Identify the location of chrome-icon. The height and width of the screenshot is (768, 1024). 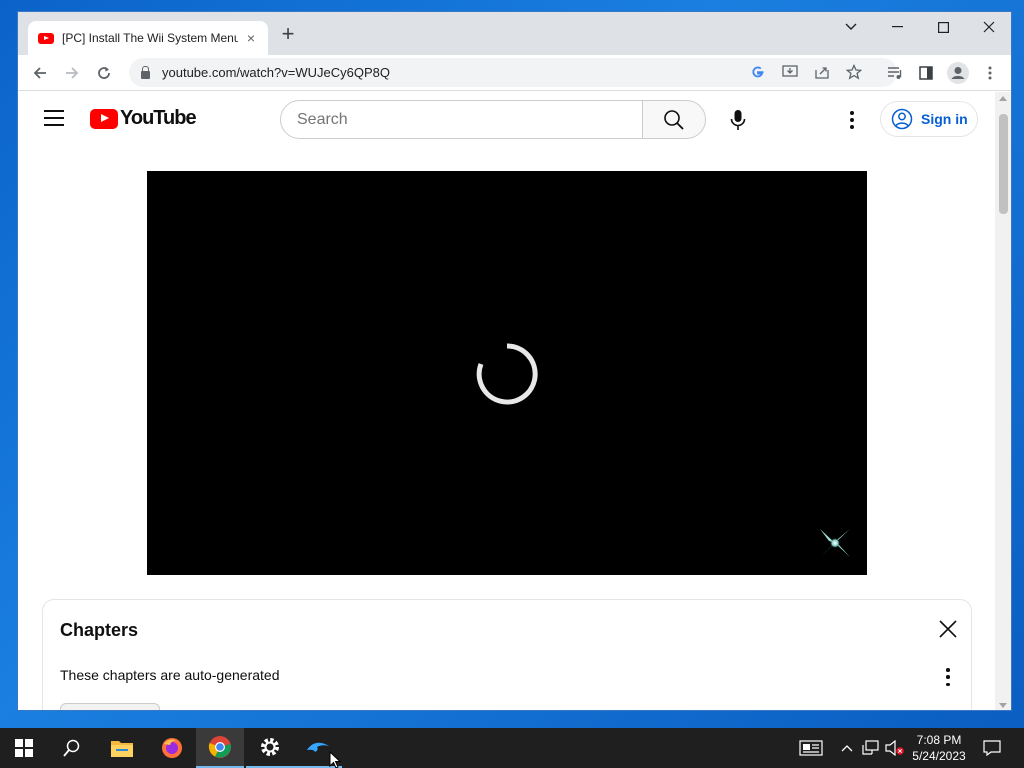
(219, 747).